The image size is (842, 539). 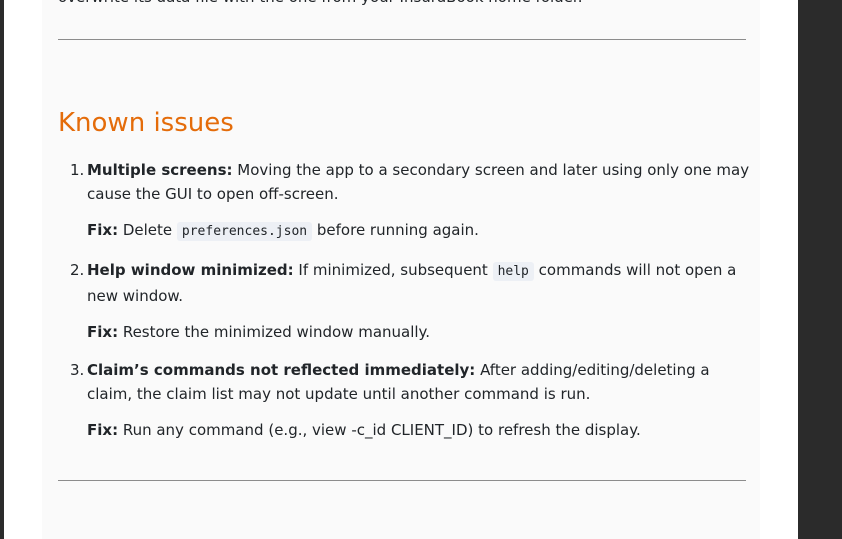 What do you see at coordinates (190, 270) in the screenshot?
I see `issue-title: Help window minimized:` at bounding box center [190, 270].